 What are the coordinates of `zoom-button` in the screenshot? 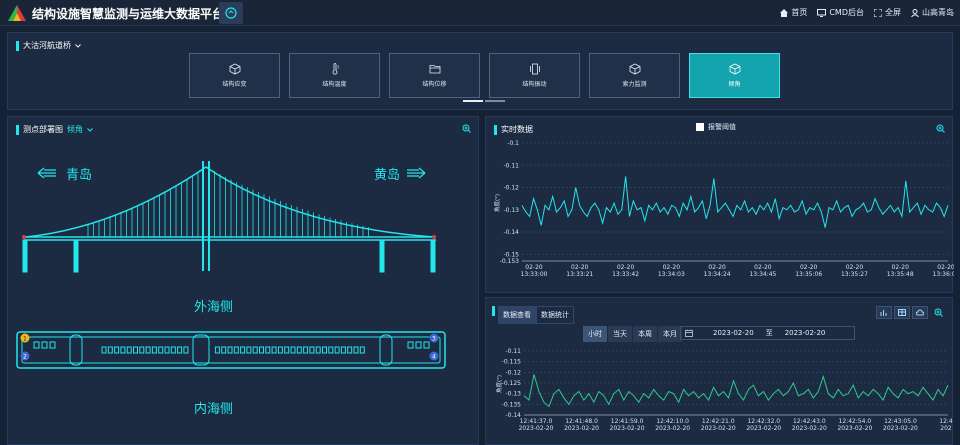 It's located at (938, 312).